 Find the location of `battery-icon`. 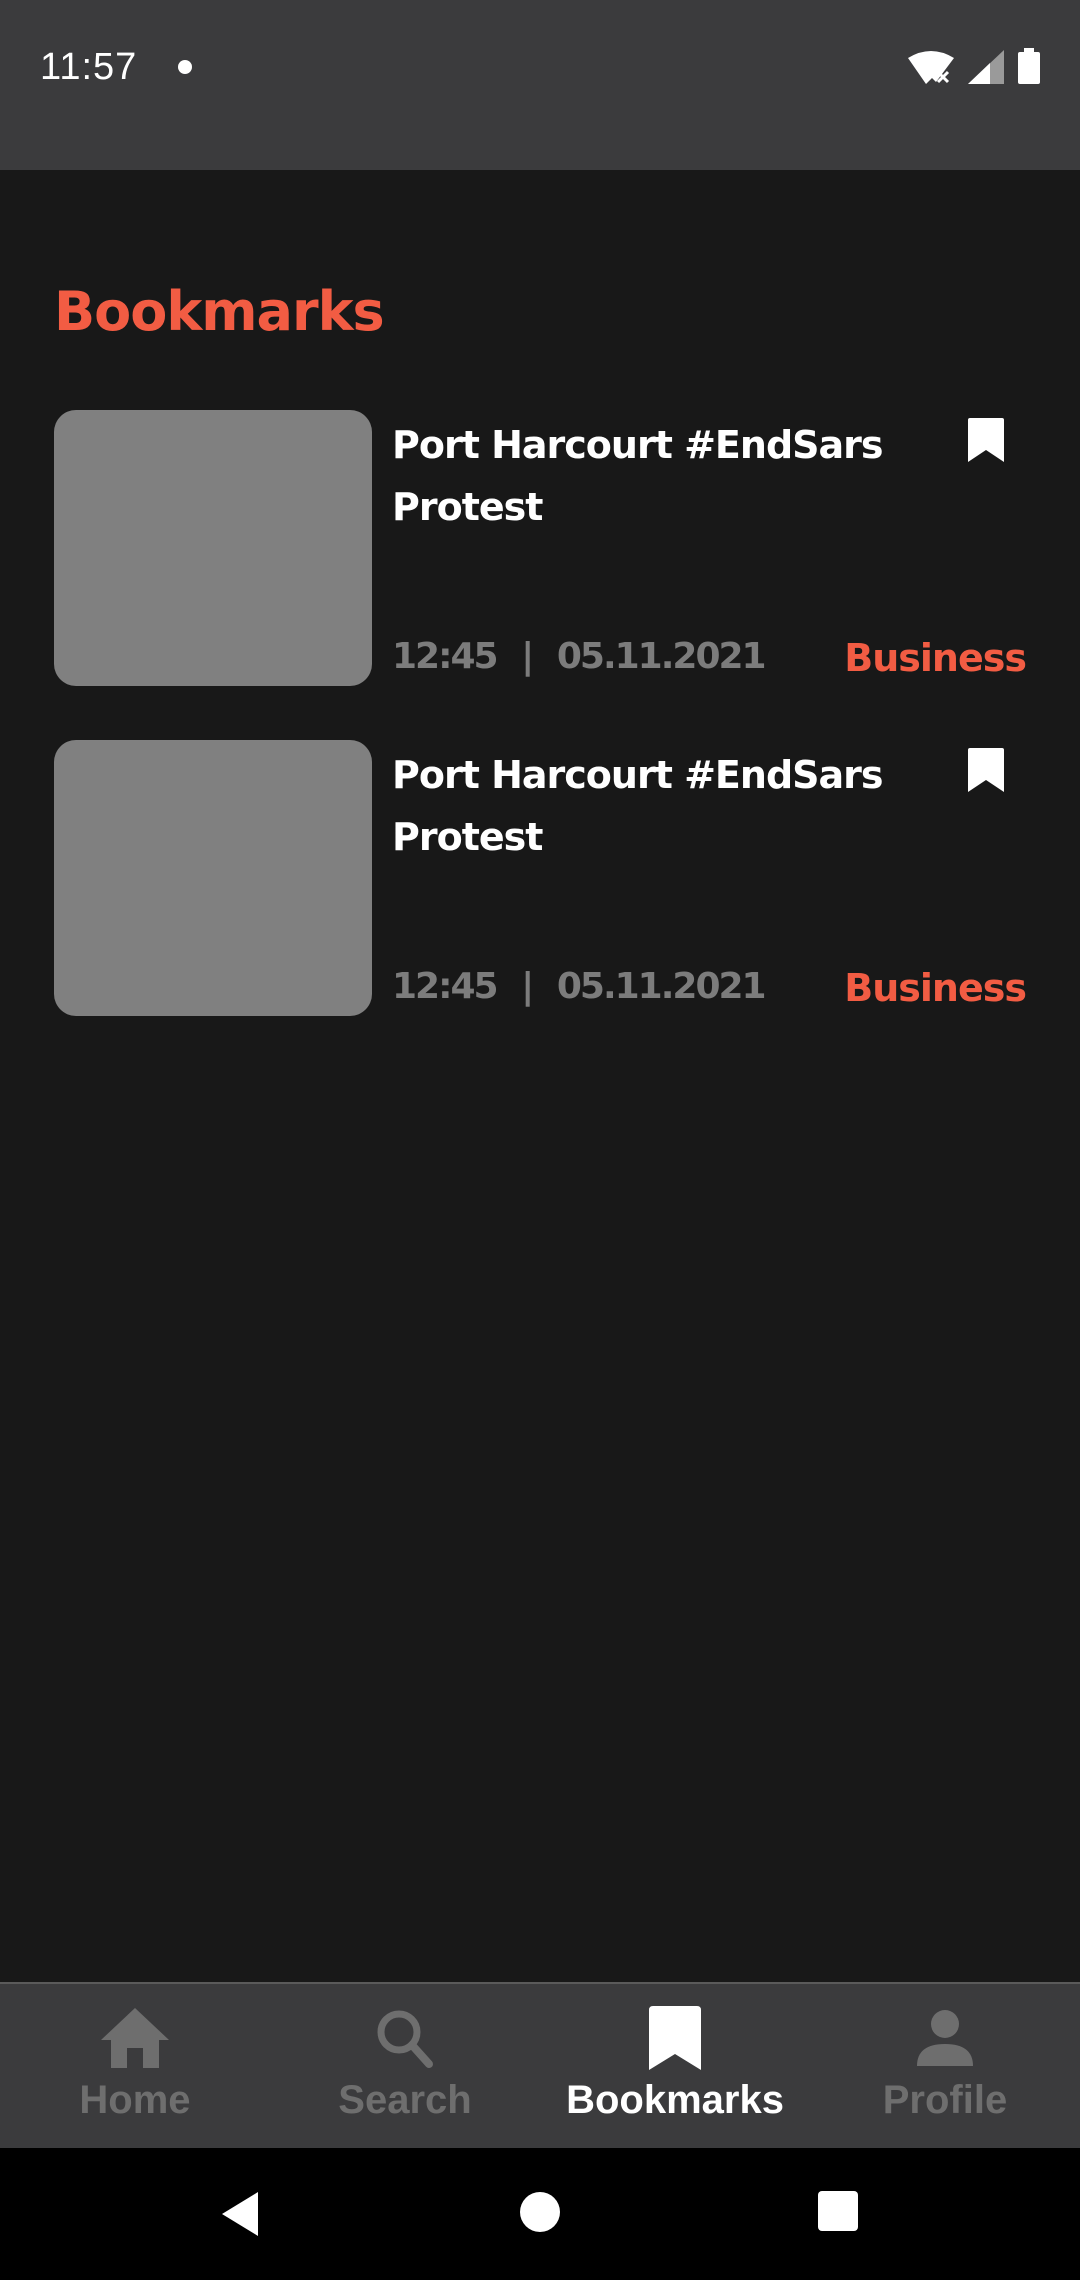

battery-icon is located at coordinates (1029, 66).